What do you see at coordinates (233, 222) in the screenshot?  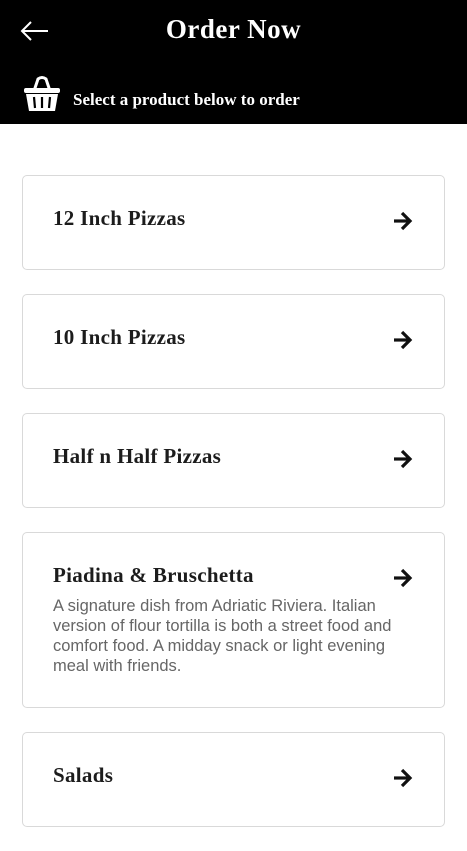 I see `product-card-12-inch-pizzas: 12 Inch Pizzas` at bounding box center [233, 222].